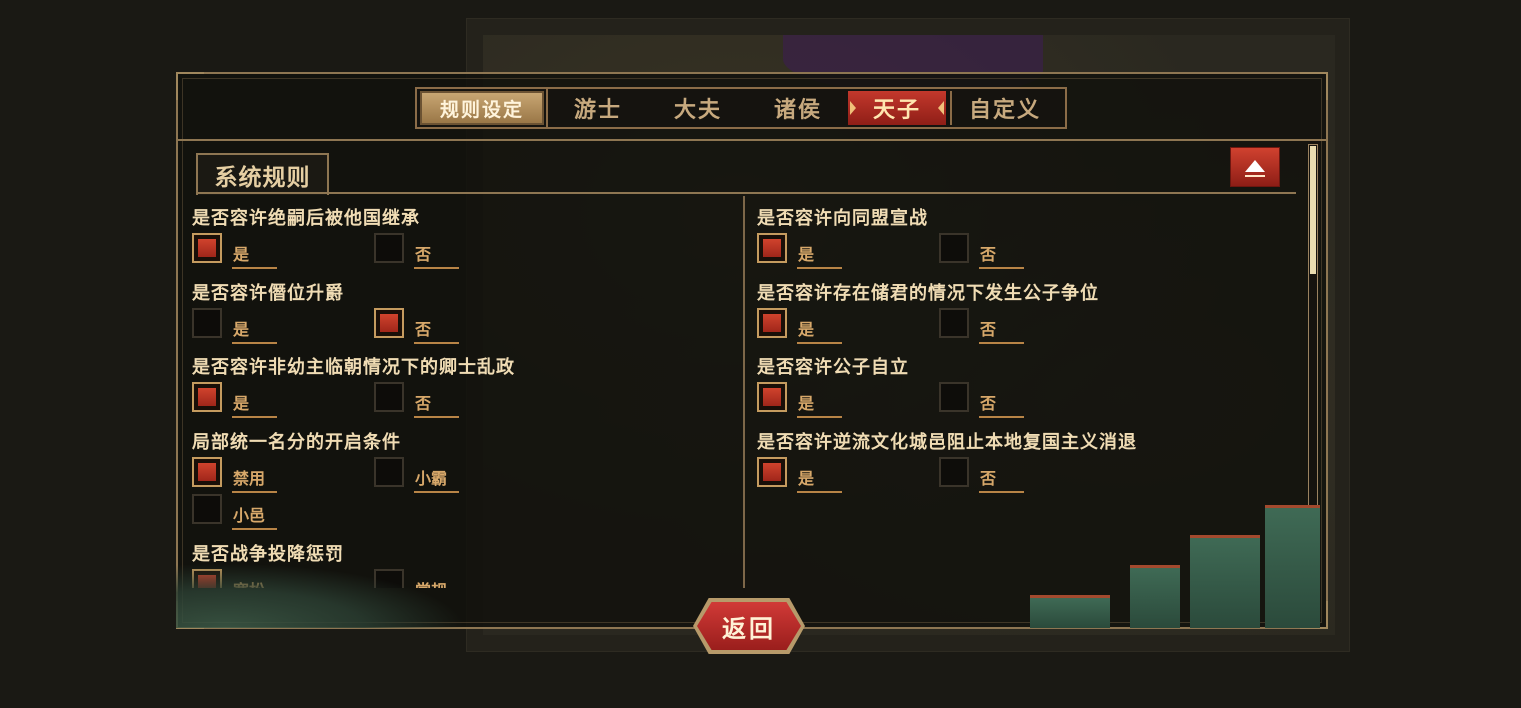 This screenshot has height=708, width=1521. I want to click on rule-question: 是否容许逆流文化城邑阻止本地复国主义消退, so click(947, 442).